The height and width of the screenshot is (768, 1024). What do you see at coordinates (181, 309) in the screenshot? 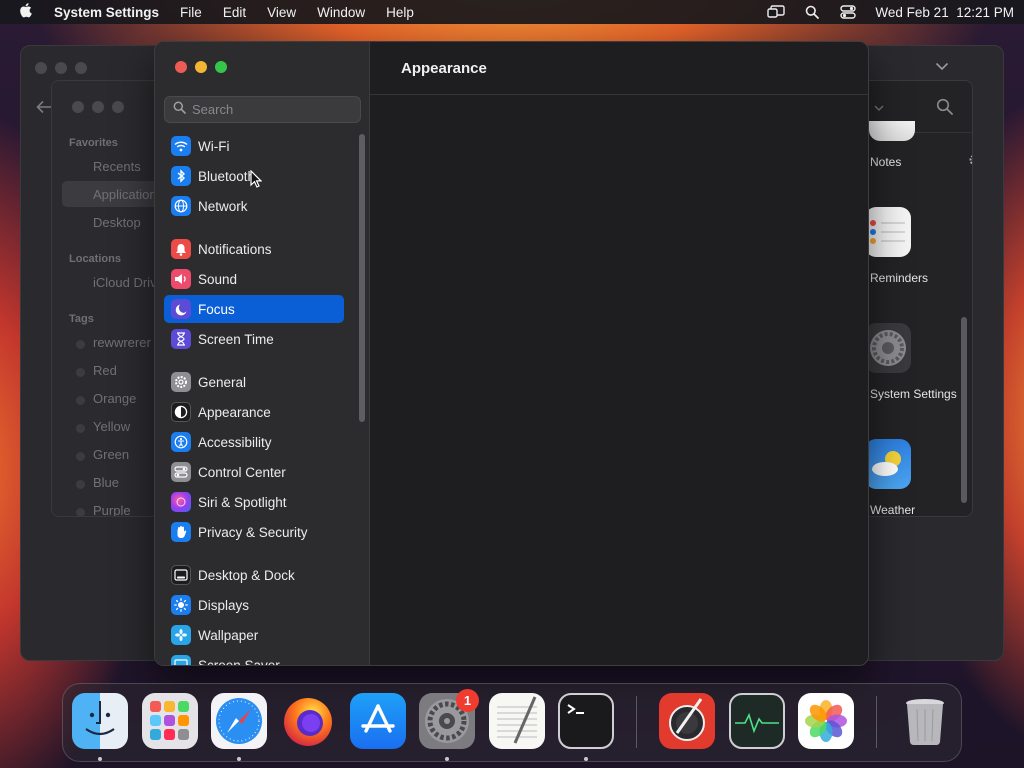
I see `moon-icon` at bounding box center [181, 309].